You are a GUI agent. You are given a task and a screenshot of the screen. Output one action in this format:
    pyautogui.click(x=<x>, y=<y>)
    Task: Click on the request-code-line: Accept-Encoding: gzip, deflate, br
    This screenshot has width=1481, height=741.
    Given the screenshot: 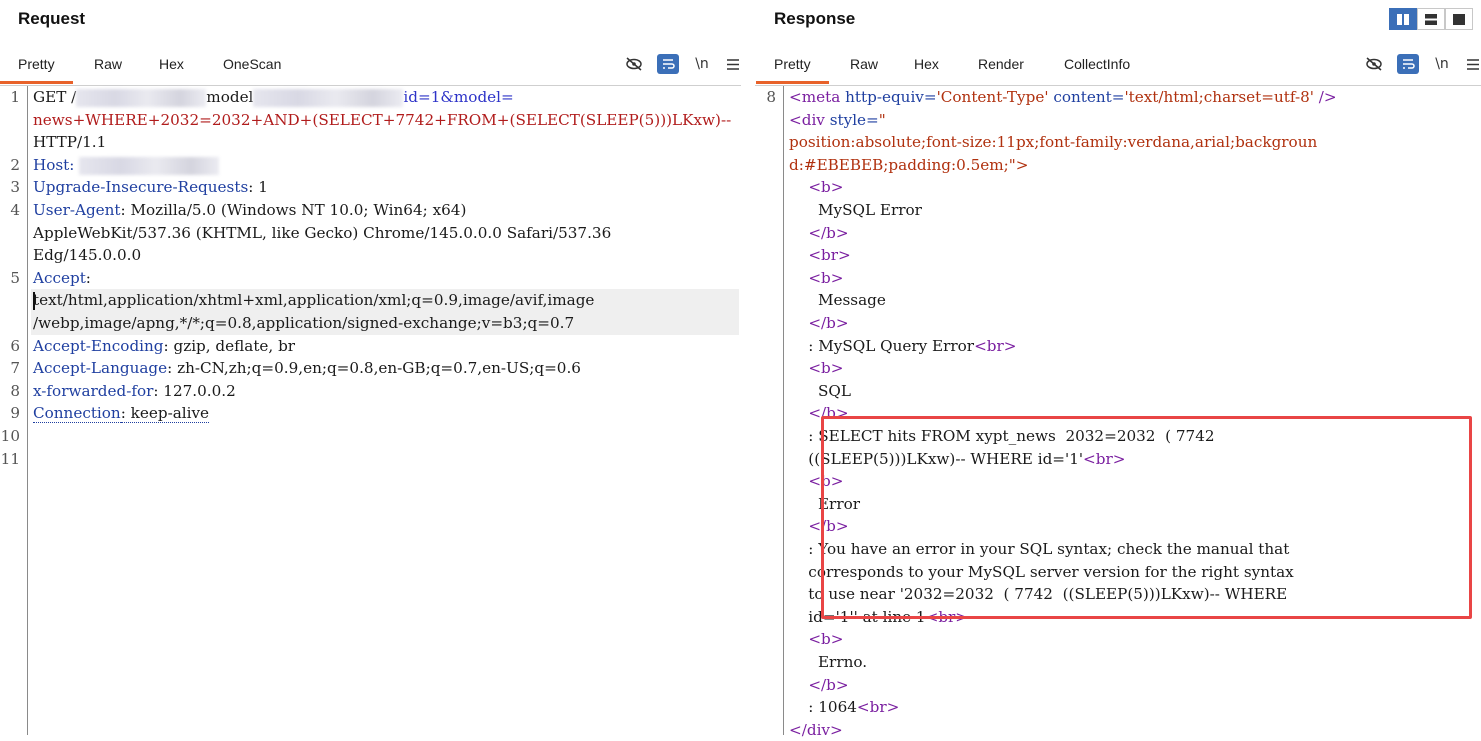 What is the action you would take?
    pyautogui.click(x=164, y=346)
    